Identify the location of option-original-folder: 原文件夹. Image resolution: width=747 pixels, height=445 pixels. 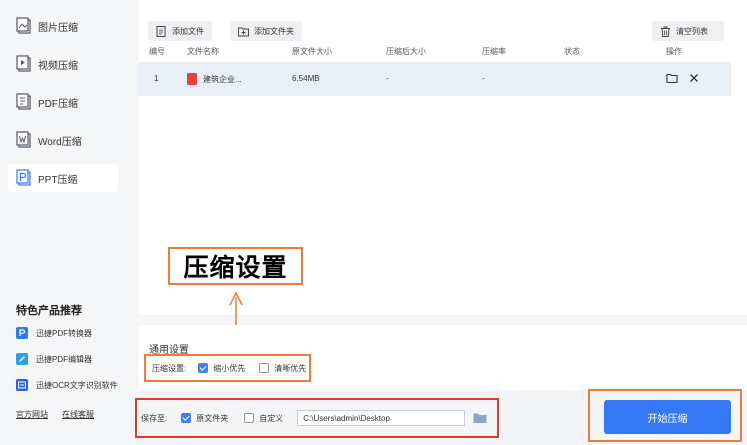
(204, 418).